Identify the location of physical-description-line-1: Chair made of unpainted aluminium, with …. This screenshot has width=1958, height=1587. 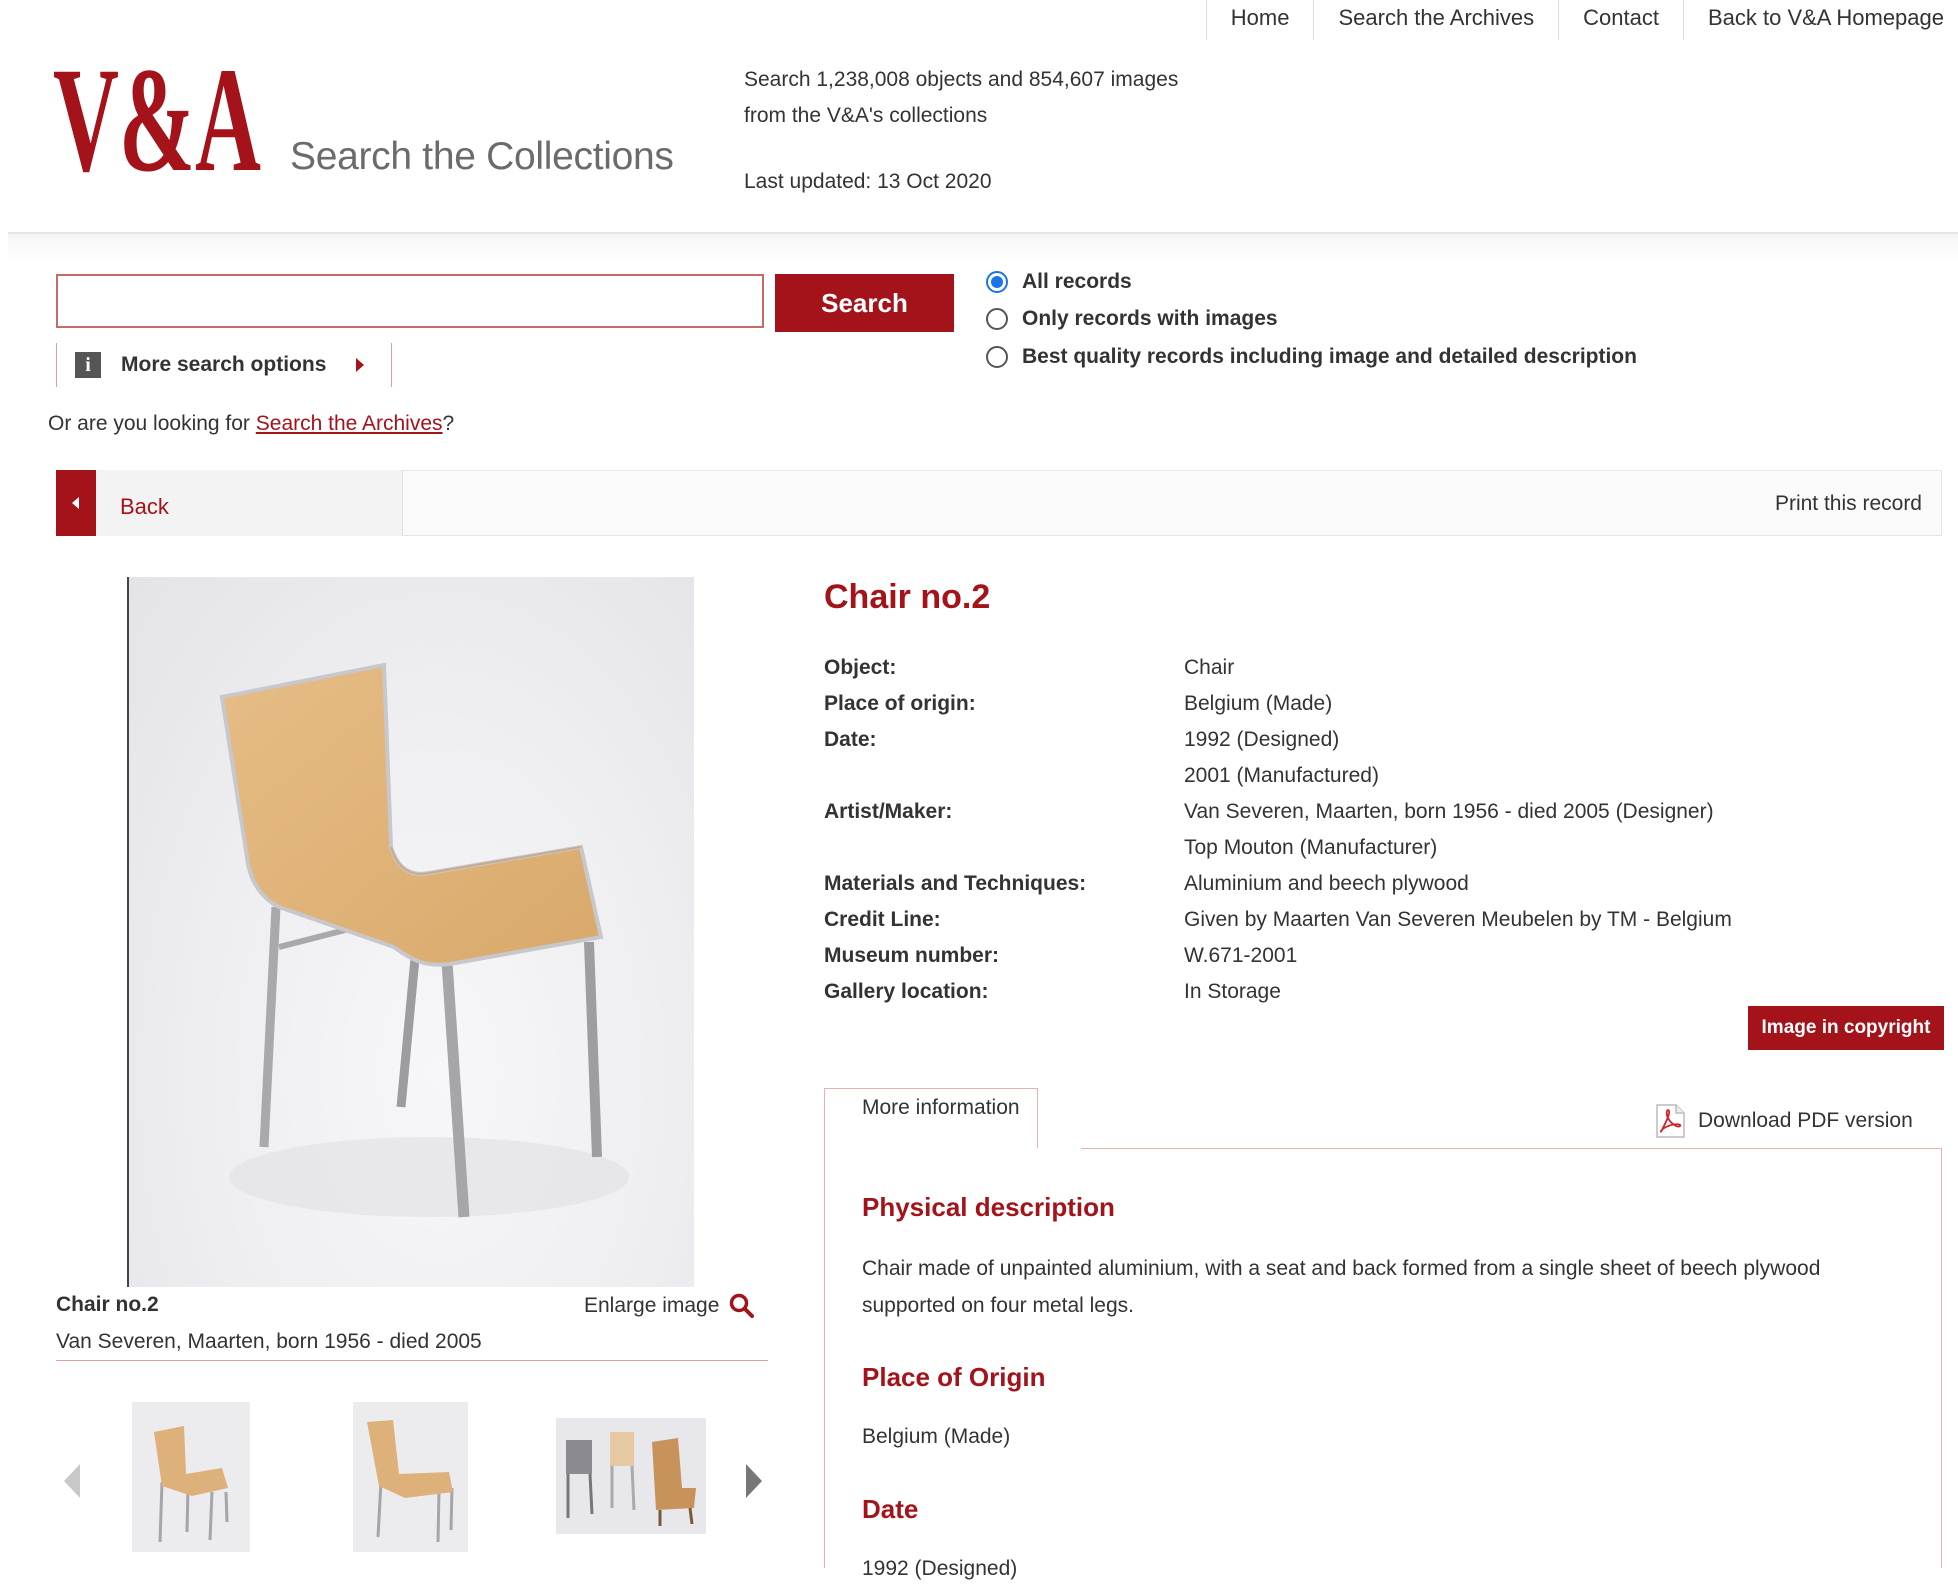
(1341, 1268).